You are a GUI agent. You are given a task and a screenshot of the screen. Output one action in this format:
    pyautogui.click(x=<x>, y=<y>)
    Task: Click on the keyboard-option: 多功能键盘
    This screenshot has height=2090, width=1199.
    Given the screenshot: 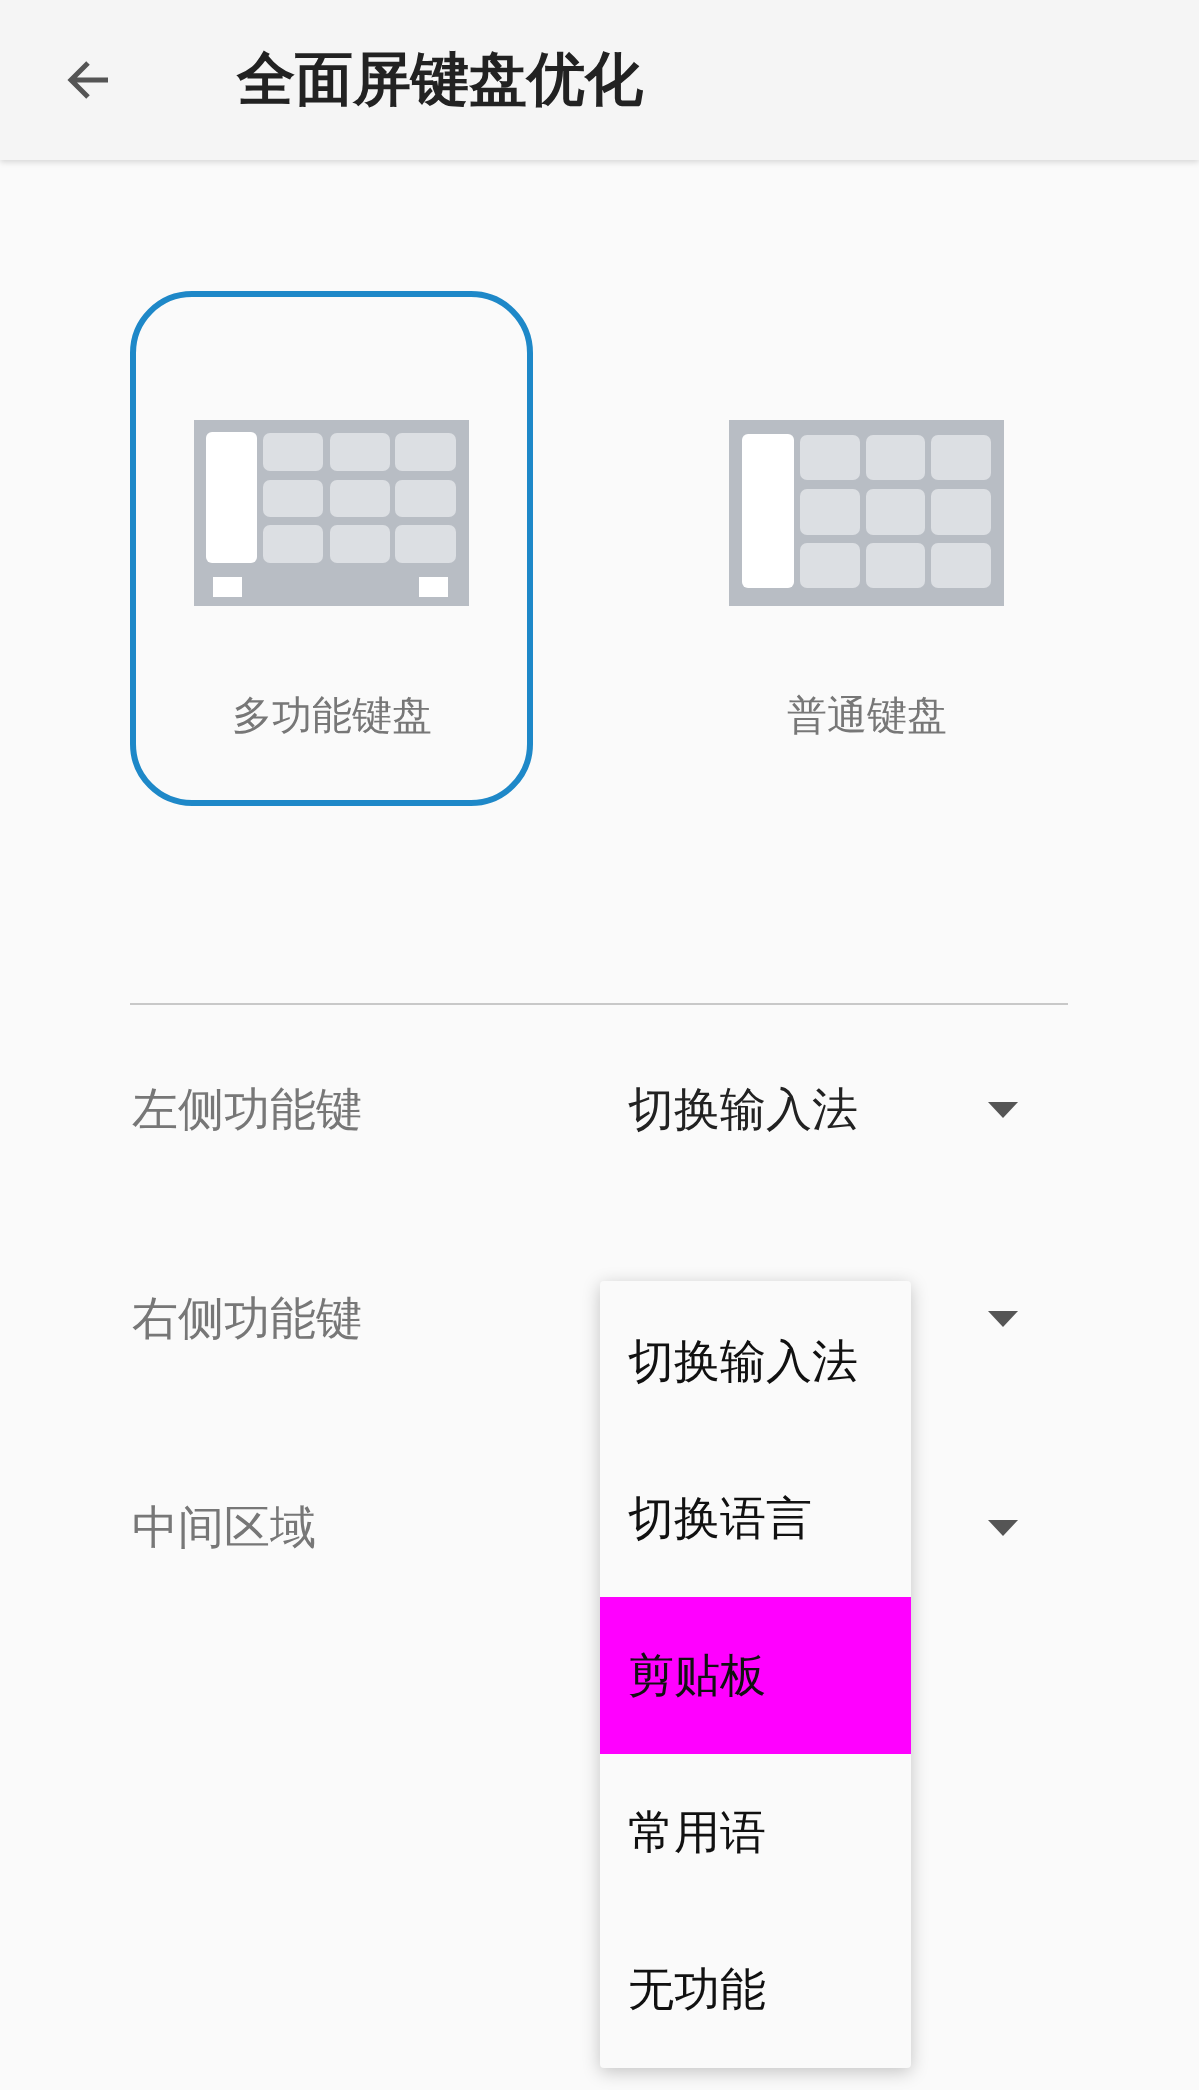 What is the action you would take?
    pyautogui.click(x=331, y=548)
    